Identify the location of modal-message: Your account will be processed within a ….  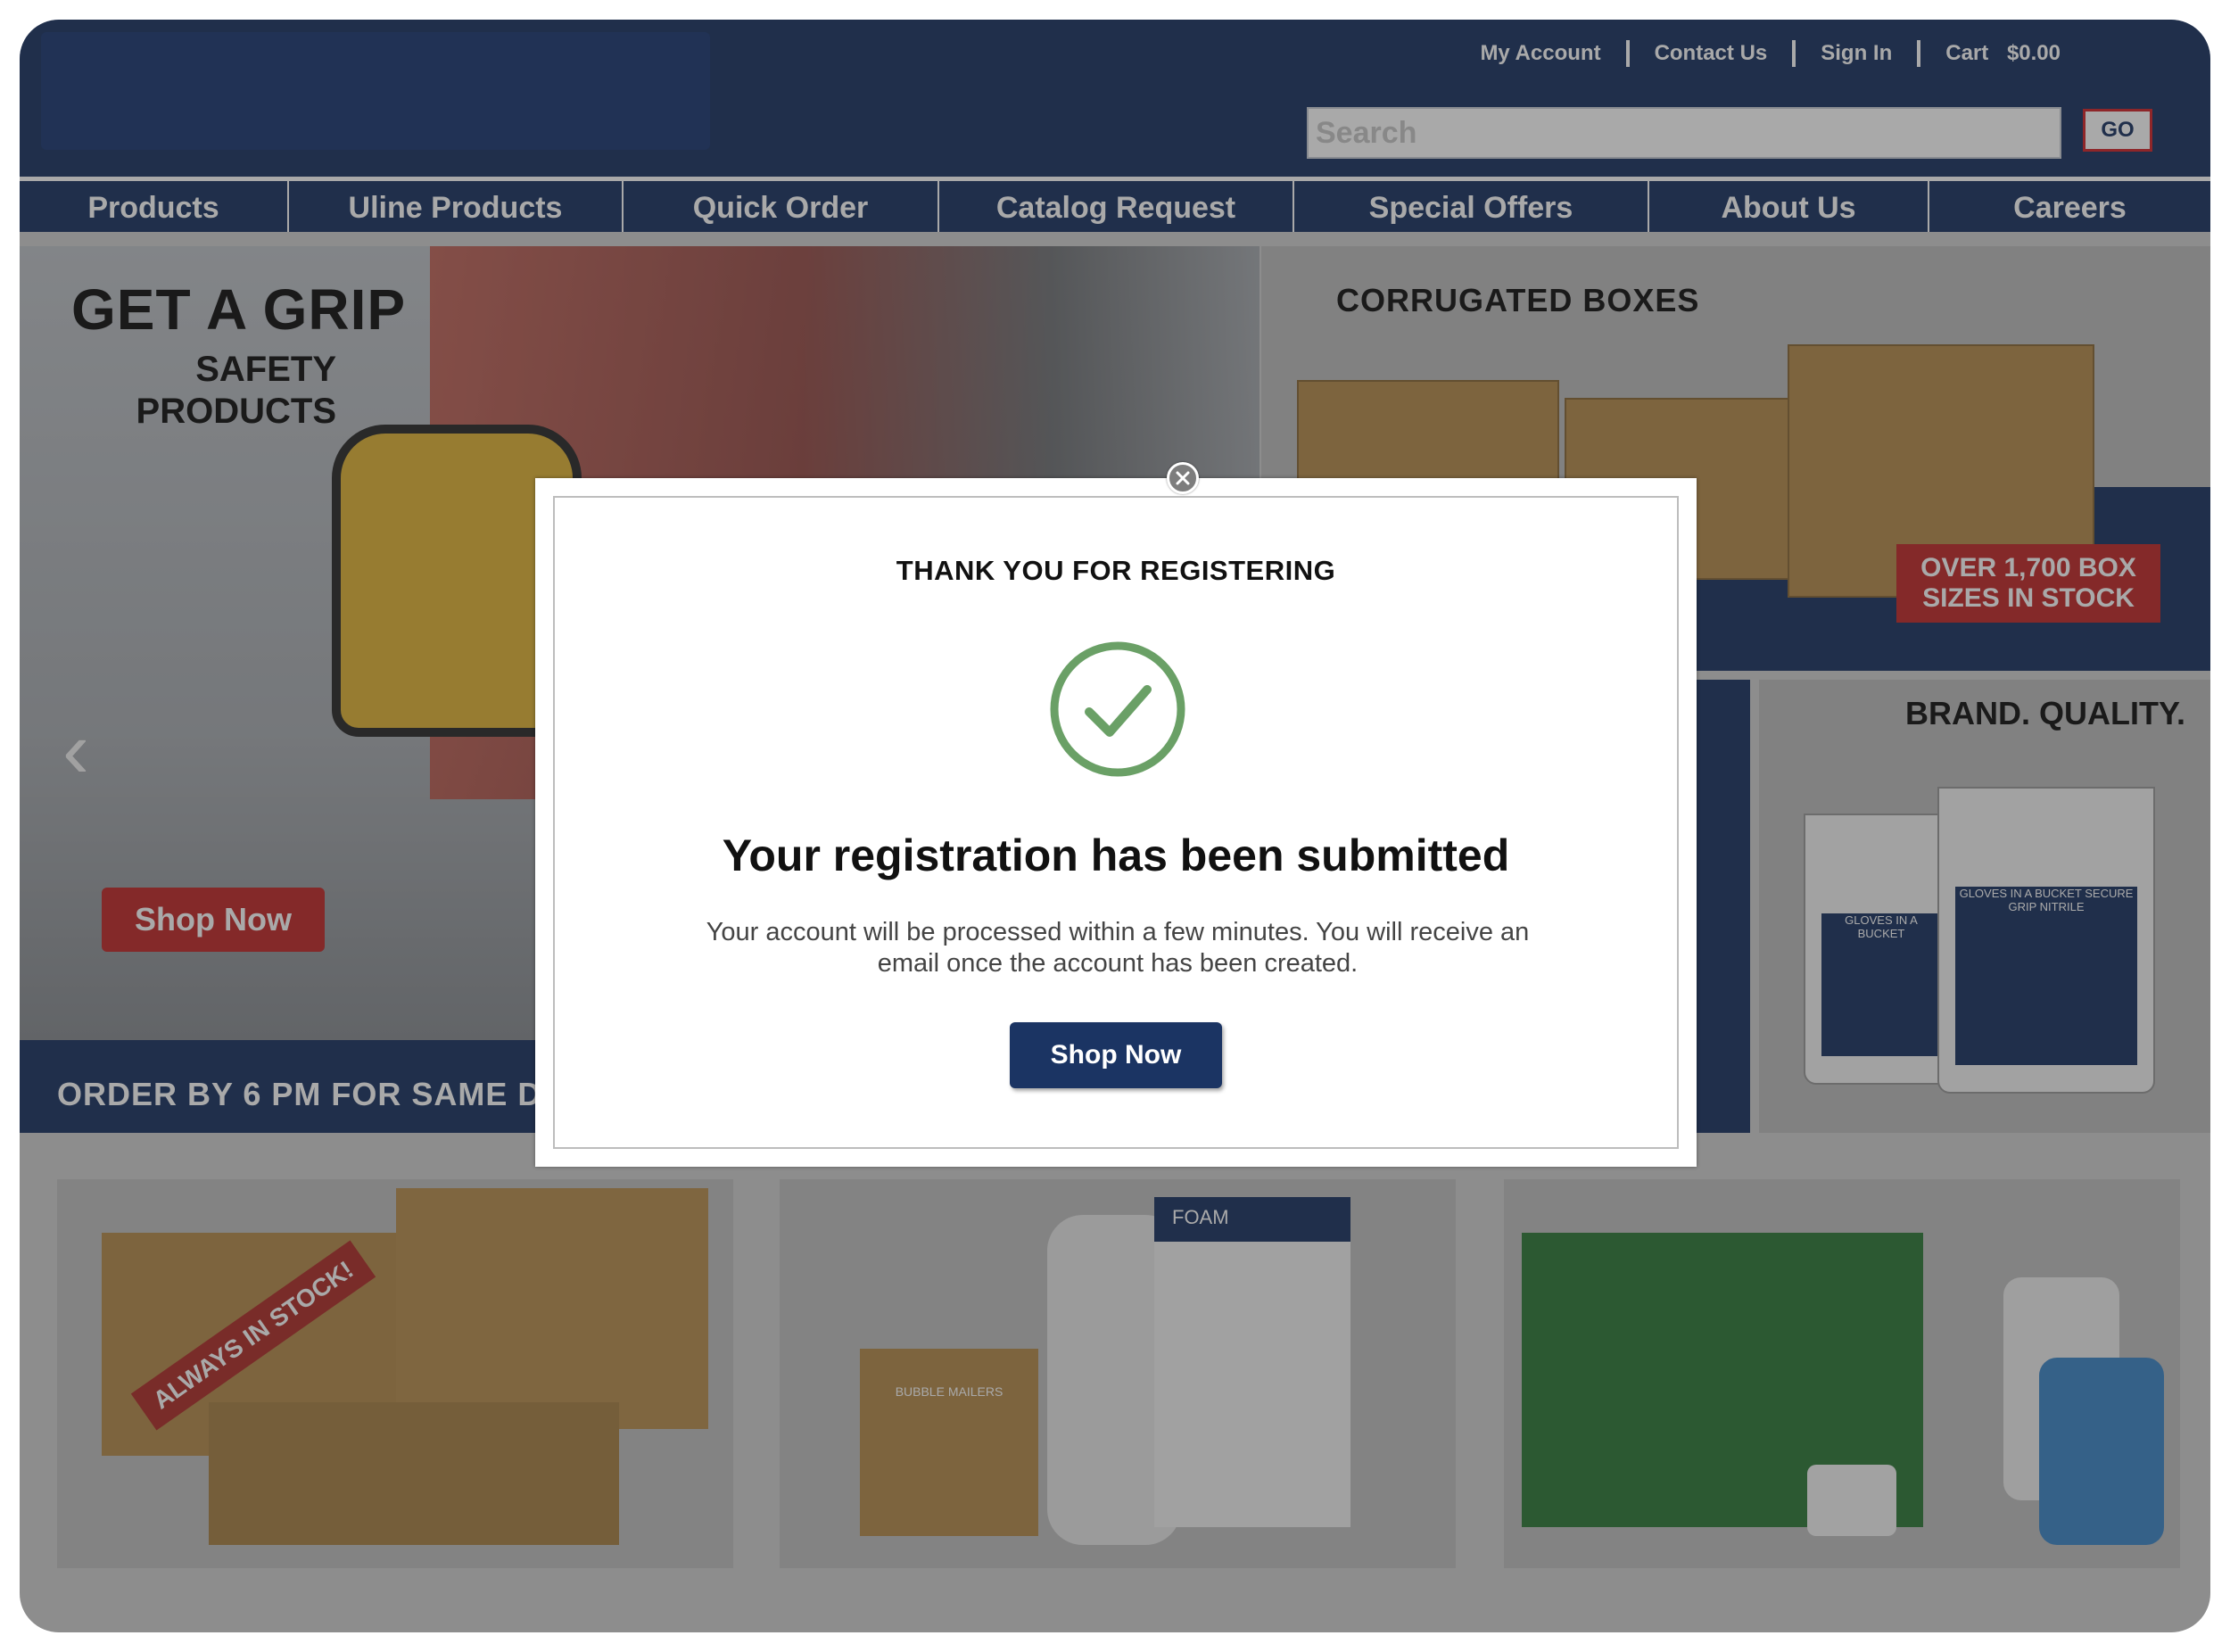
(1118, 948).